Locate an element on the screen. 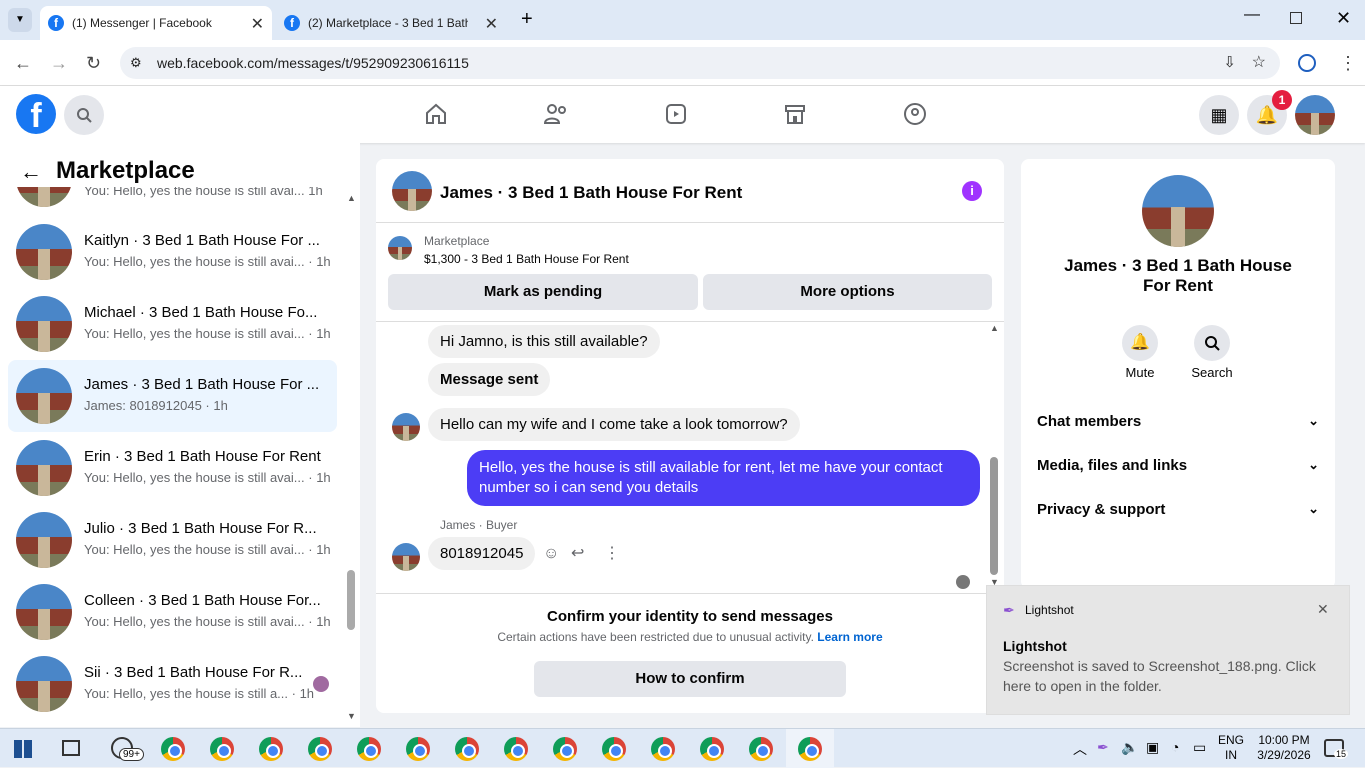  chat-title: James · 3 Bed 1 Bath House For Rent is located at coordinates (591, 193).